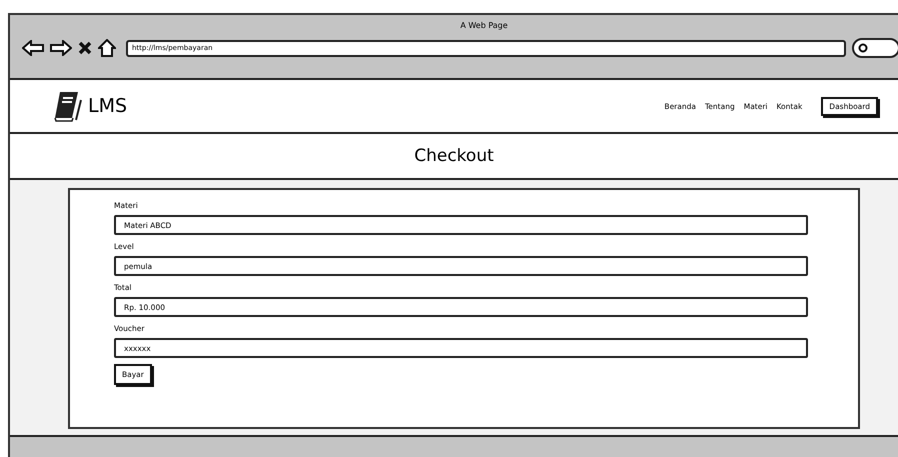 Image resolution: width=898 pixels, height=457 pixels. I want to click on search-field, so click(875, 48).